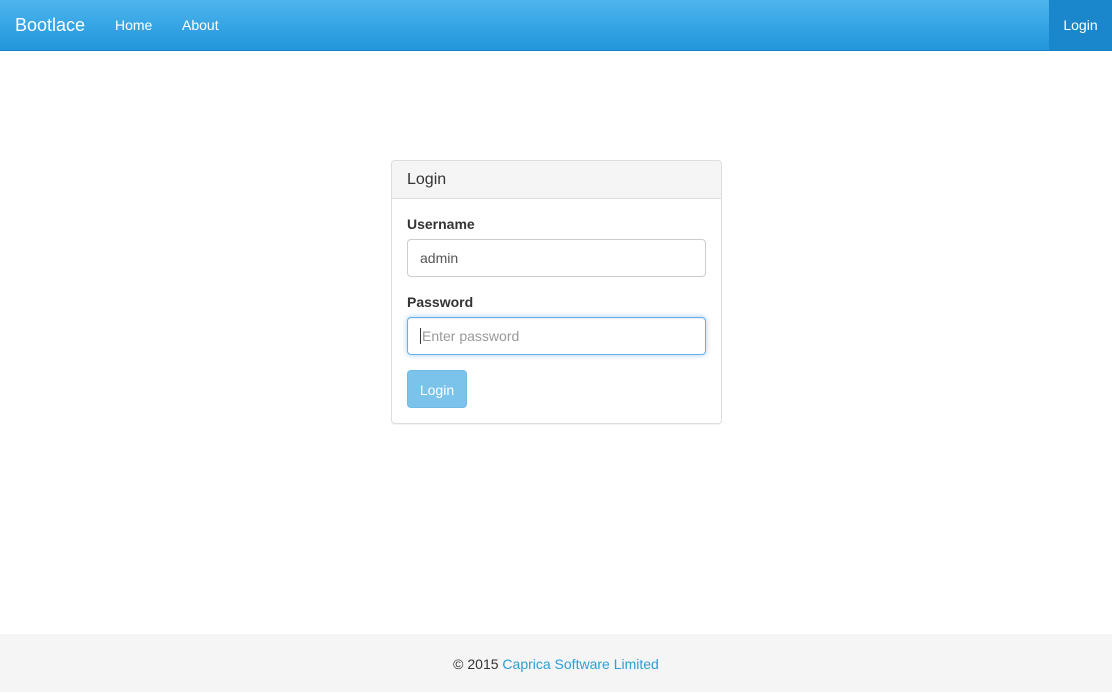  I want to click on nav-about-link: About, so click(200, 25).